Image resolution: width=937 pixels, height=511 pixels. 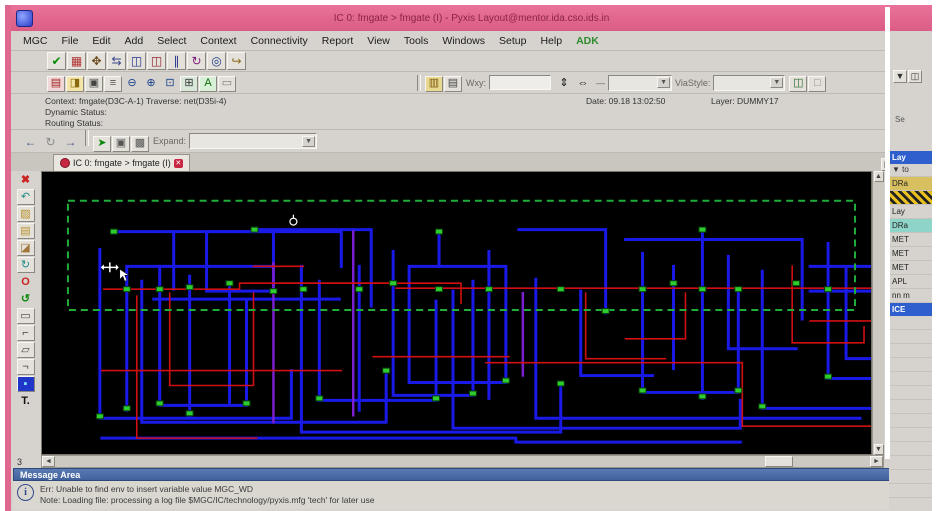 I want to click on path-tool-icon: ⌐, so click(x=25, y=333).